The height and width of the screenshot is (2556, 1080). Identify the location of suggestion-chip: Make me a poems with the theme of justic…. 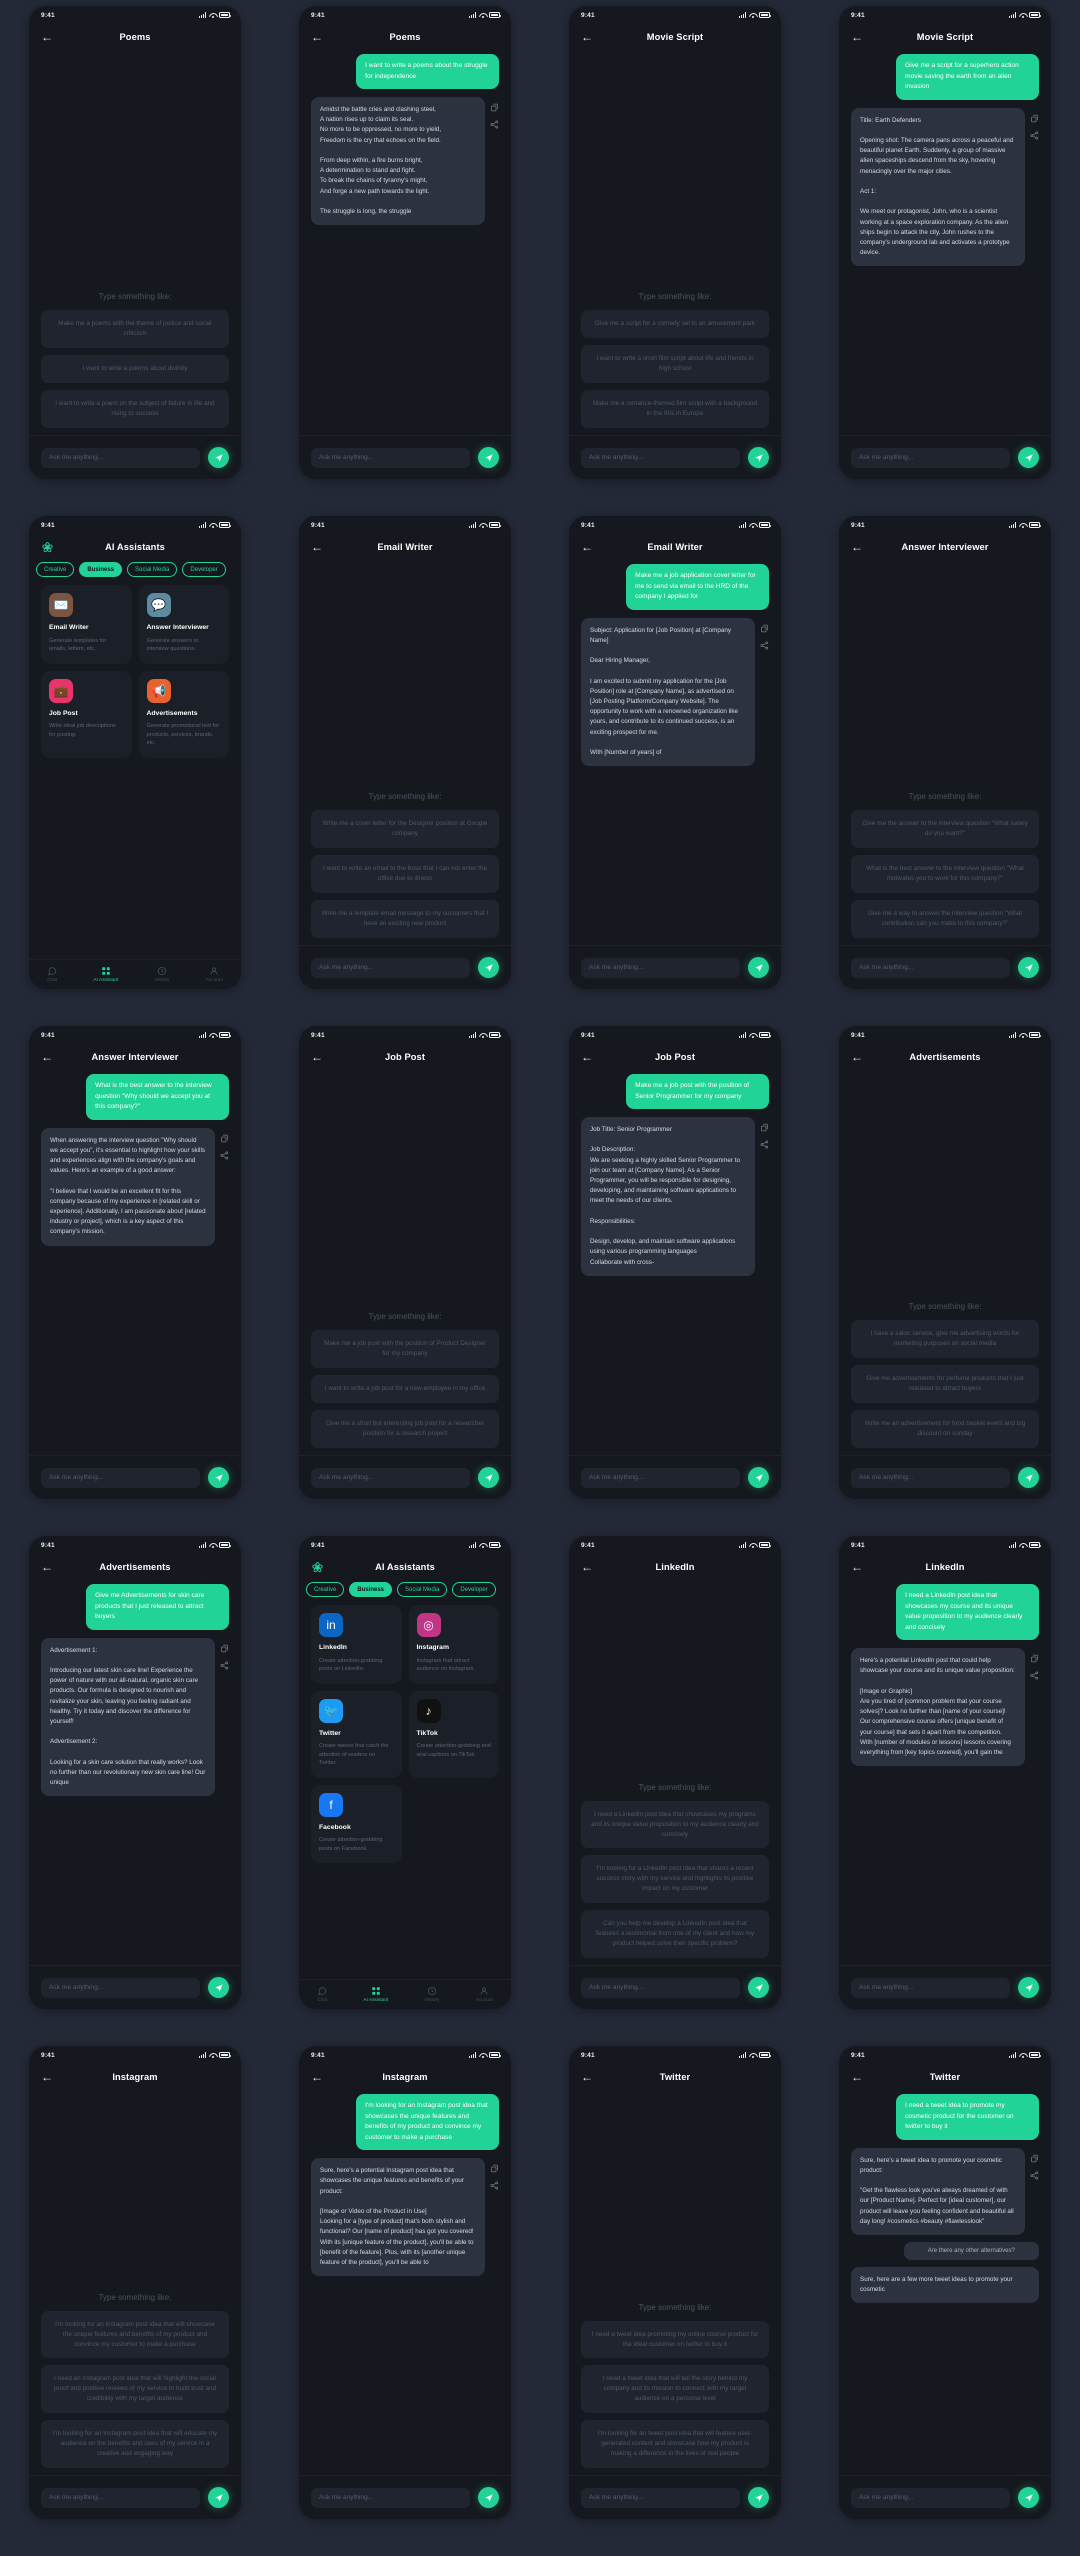
(135, 329).